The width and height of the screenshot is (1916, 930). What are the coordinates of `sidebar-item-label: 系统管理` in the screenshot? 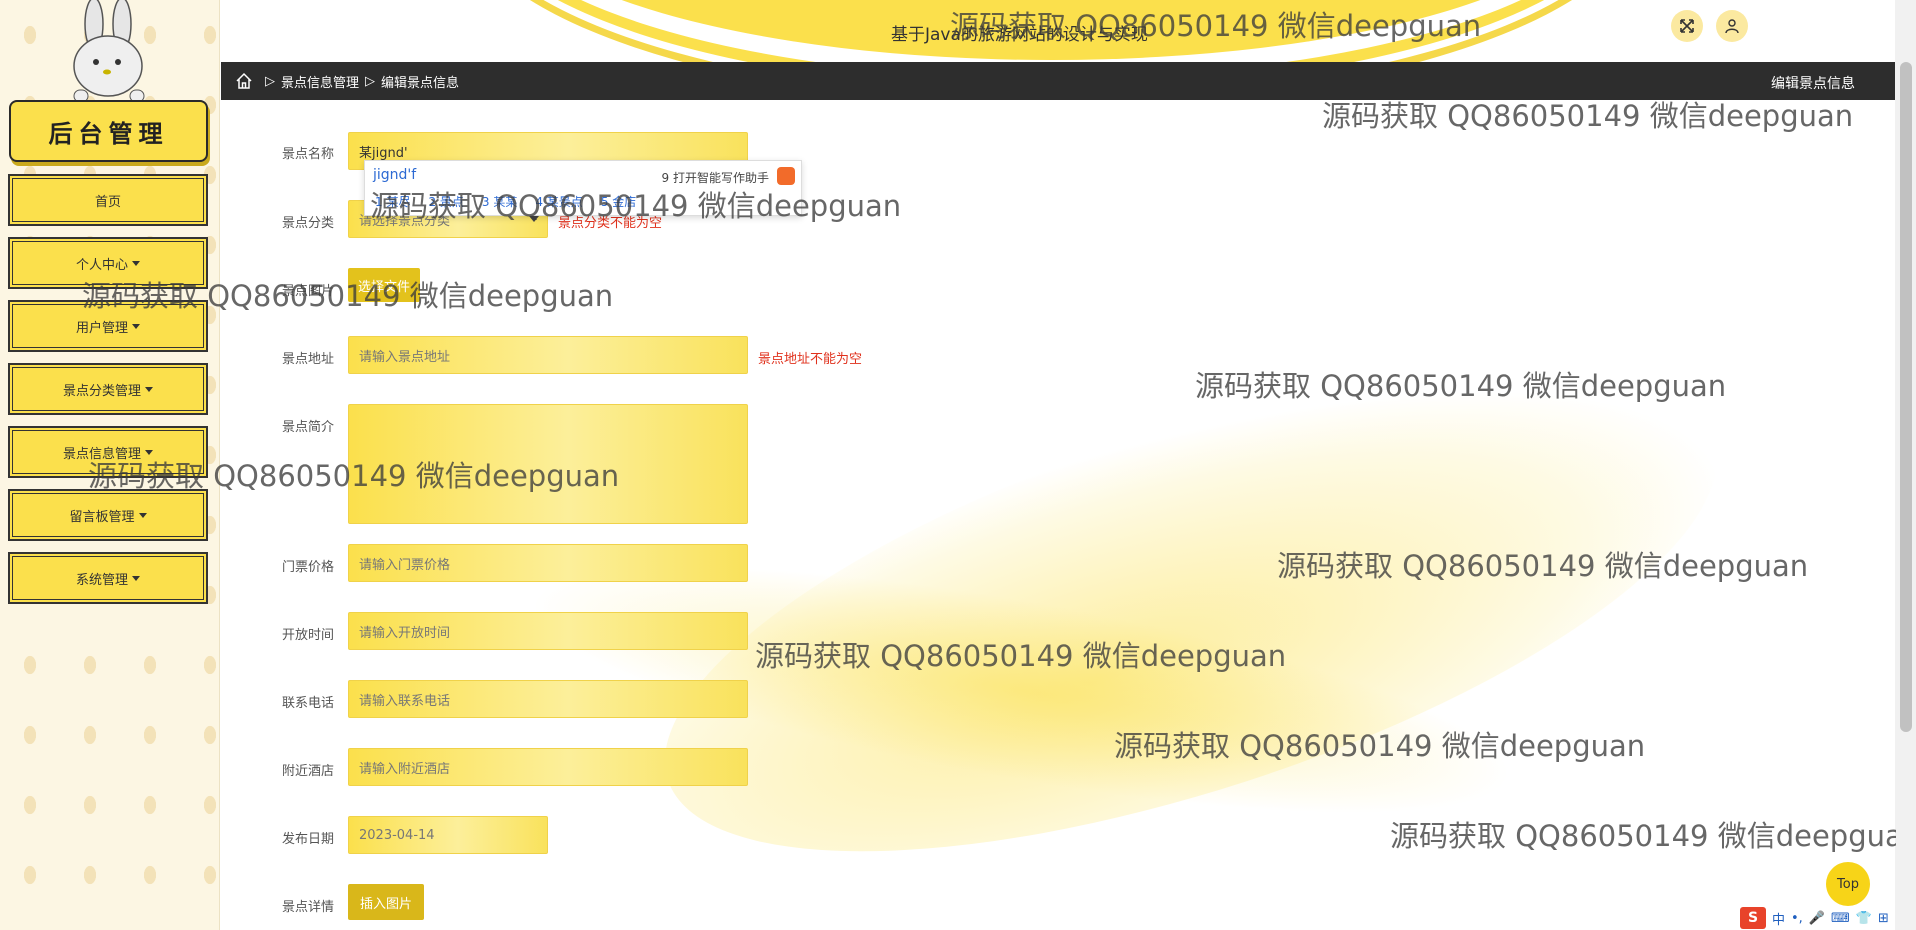 It's located at (101, 580).